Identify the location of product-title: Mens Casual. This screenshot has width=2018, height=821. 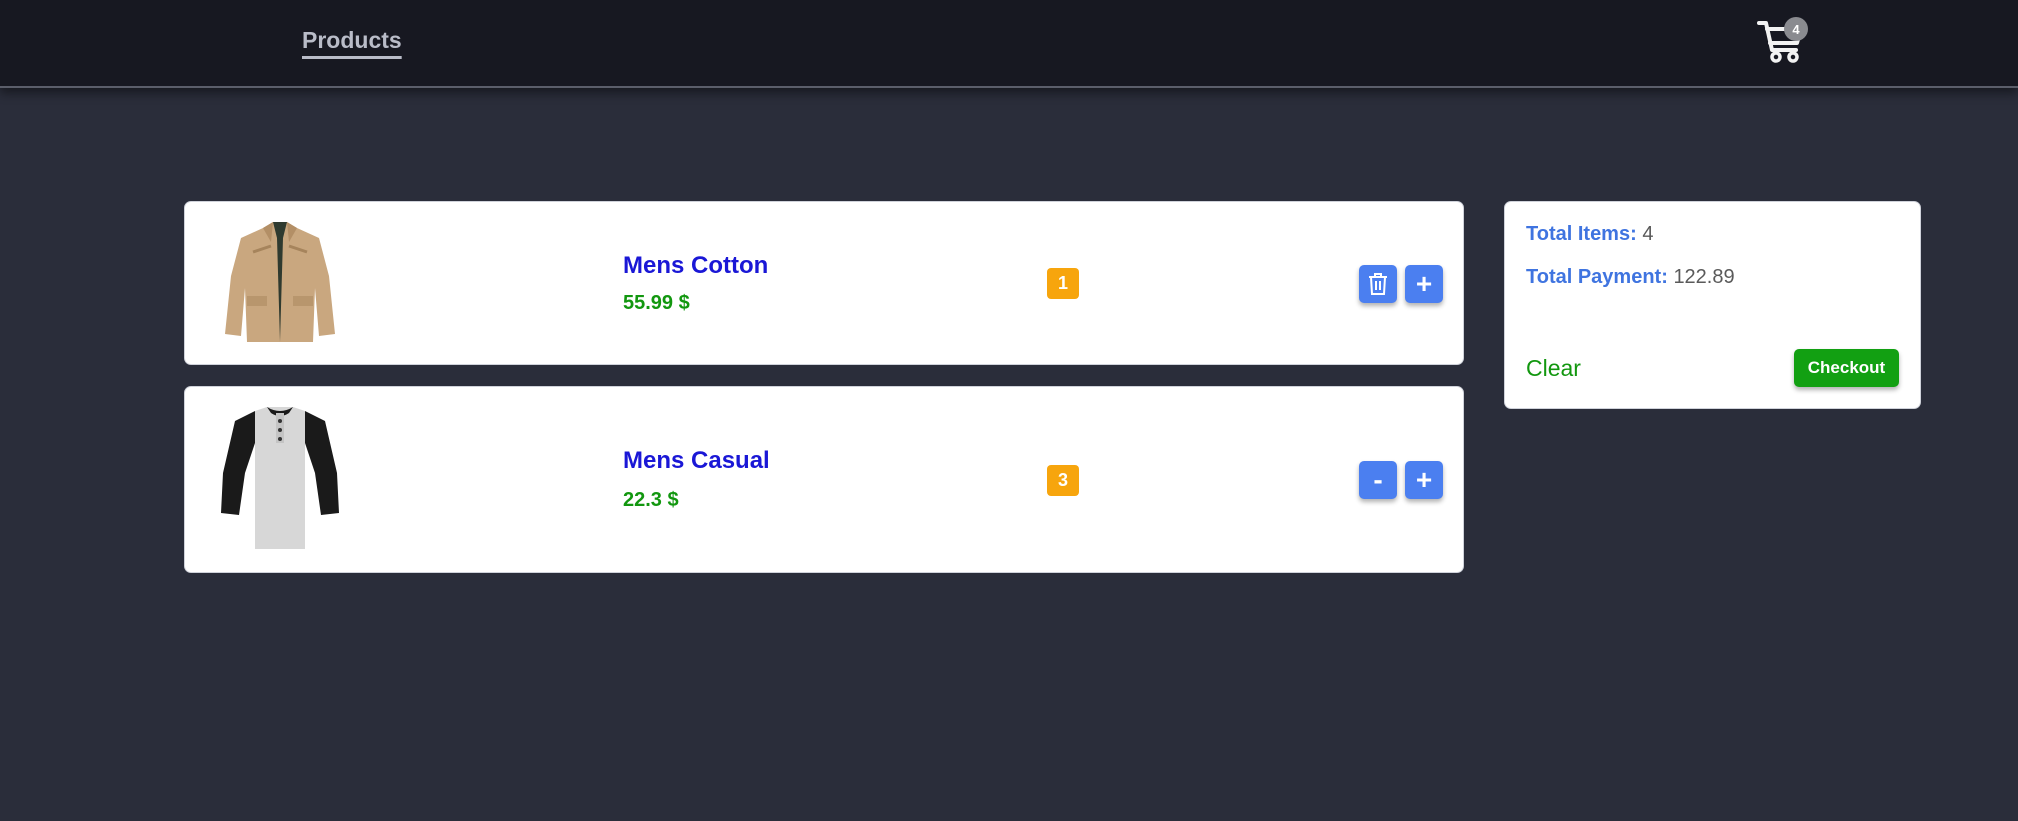
(696, 461).